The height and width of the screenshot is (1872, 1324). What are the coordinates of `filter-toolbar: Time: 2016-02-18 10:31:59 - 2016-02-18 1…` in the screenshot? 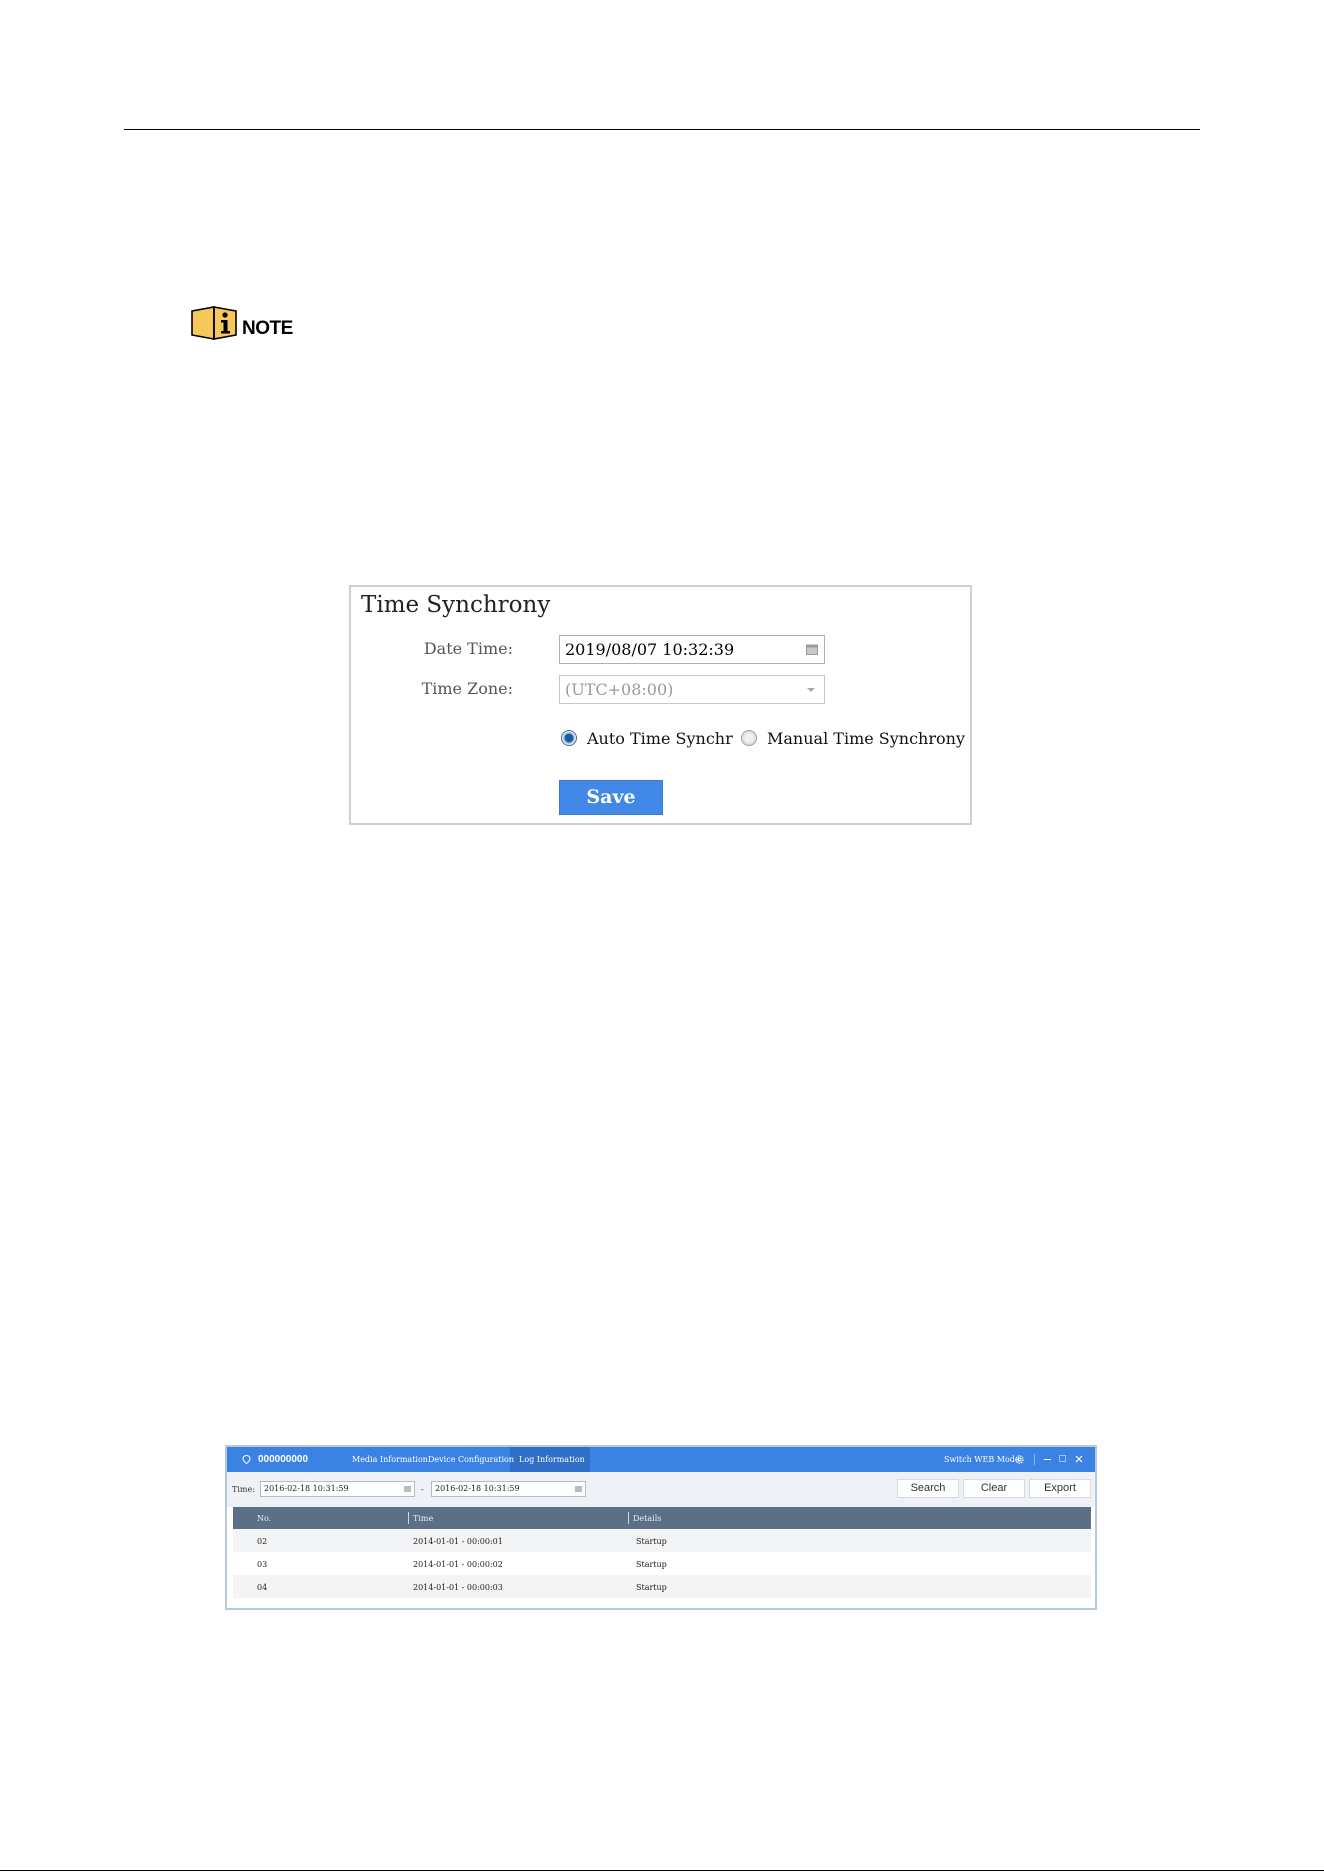 It's located at (661, 1489).